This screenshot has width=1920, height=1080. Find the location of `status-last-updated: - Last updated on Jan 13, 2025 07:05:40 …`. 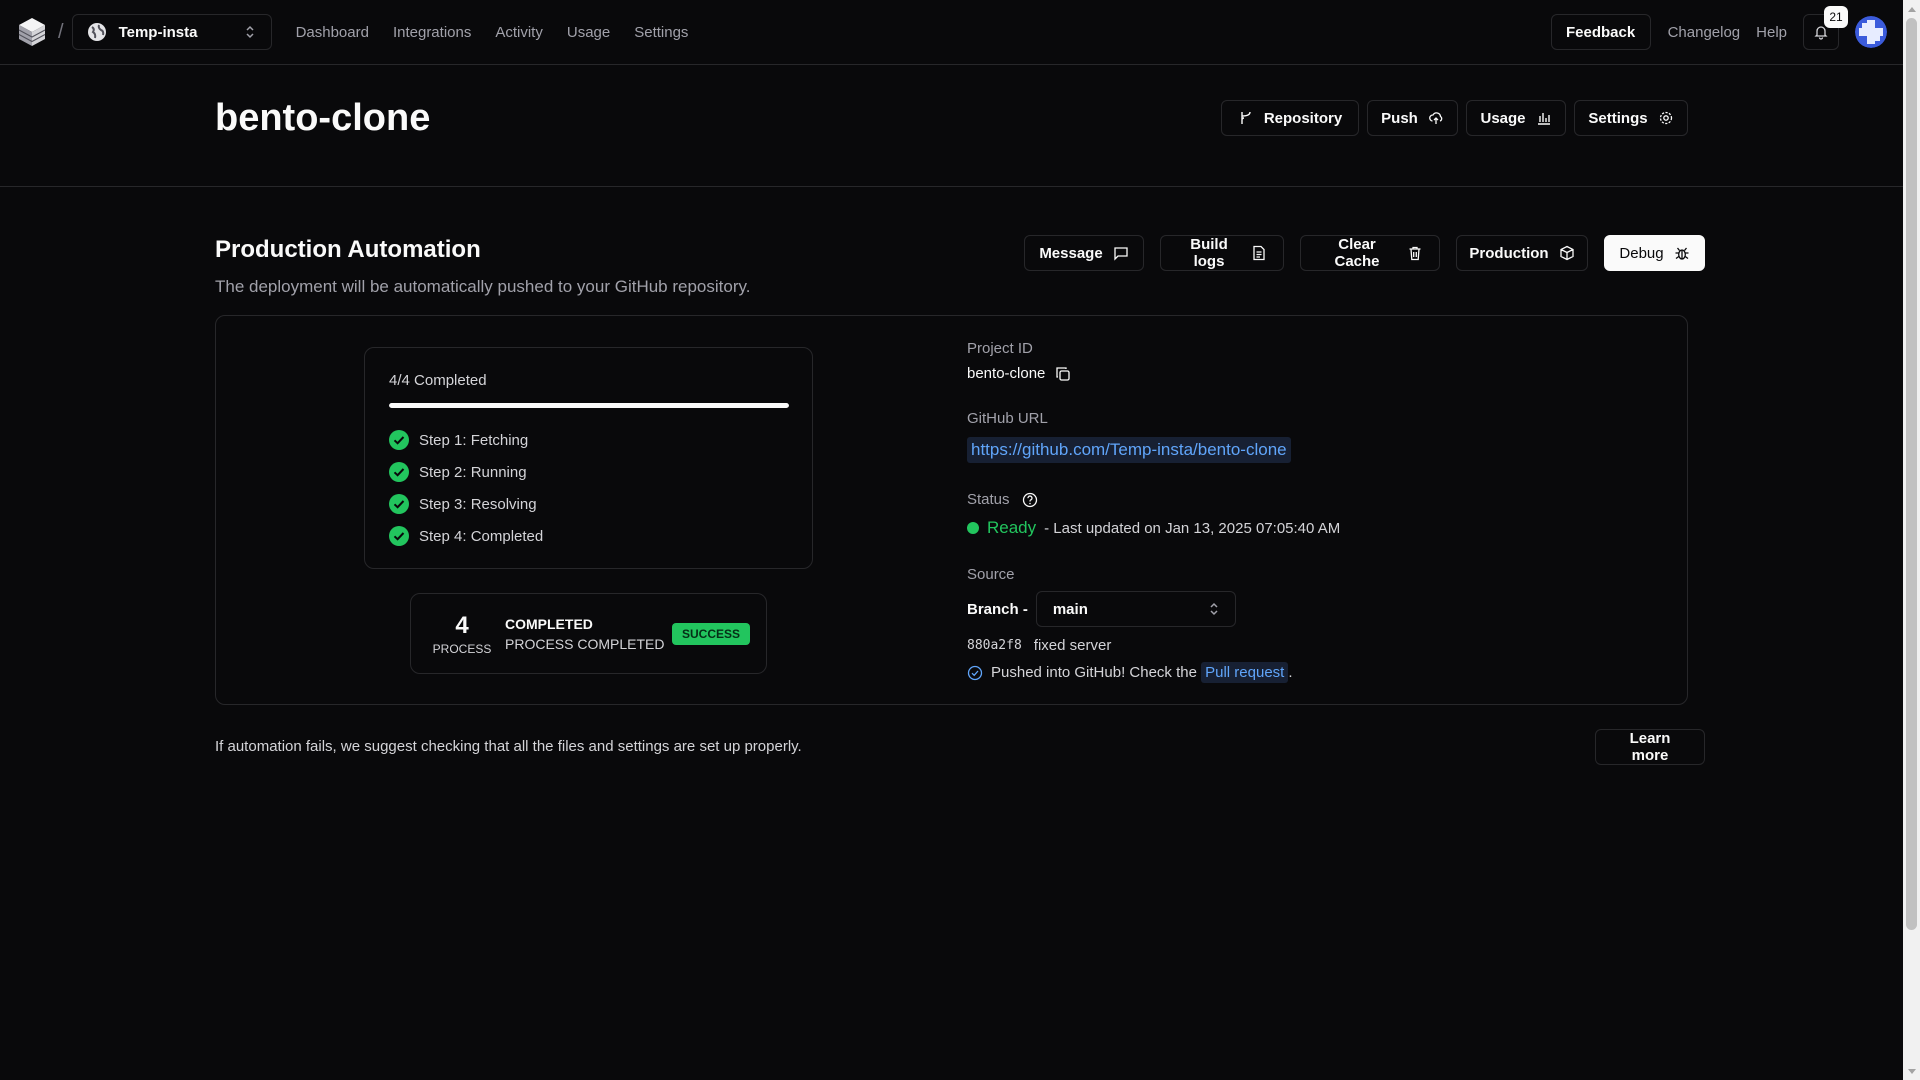

status-last-updated: - Last updated on Jan 13, 2025 07:05:40 … is located at coordinates (1192, 528).